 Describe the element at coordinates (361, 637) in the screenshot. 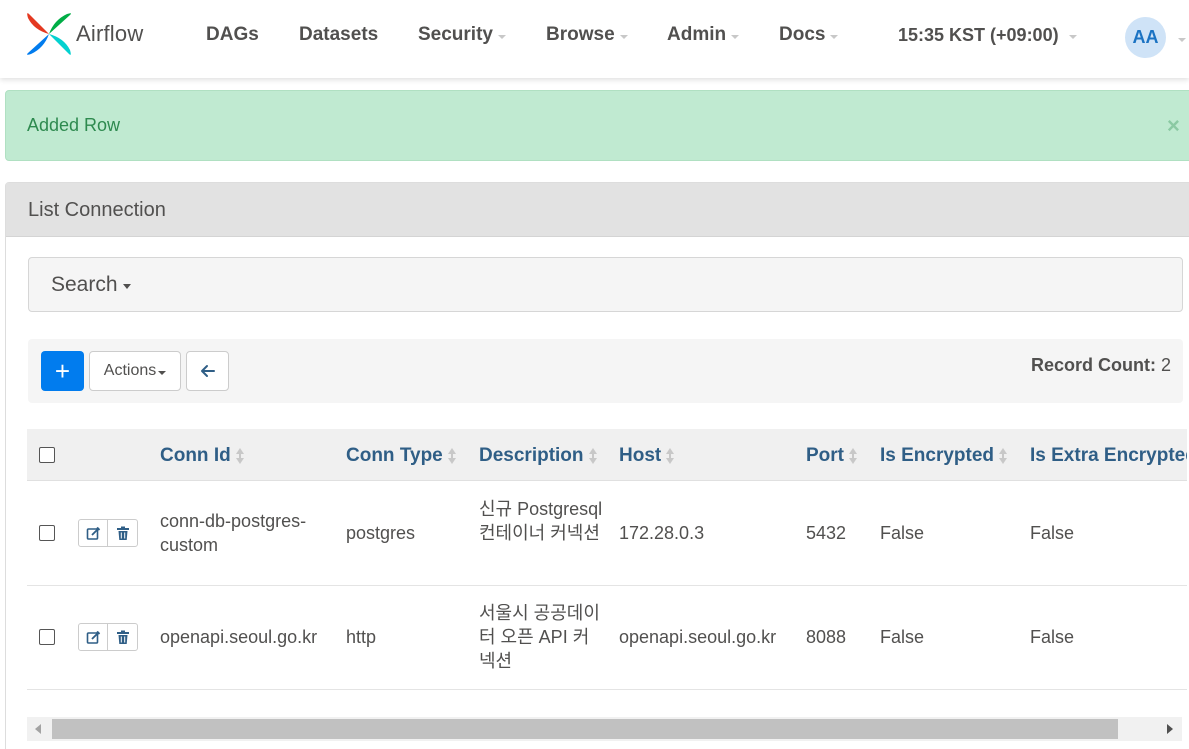

I see `cell-conn-type: http` at that location.